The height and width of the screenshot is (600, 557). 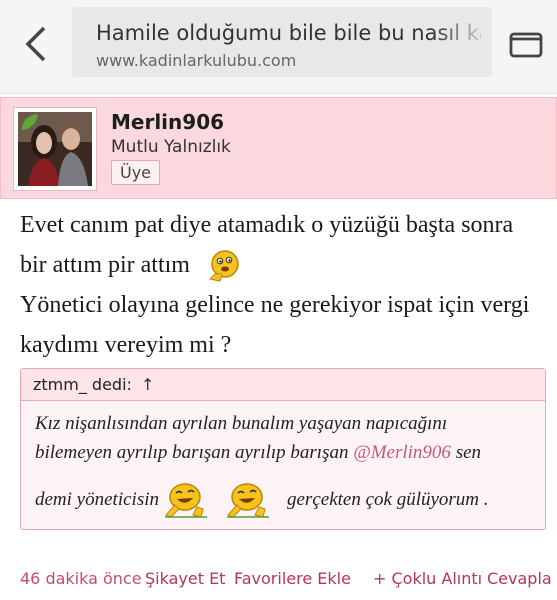 I want to click on reply-link: Cevapla, so click(x=519, y=578).